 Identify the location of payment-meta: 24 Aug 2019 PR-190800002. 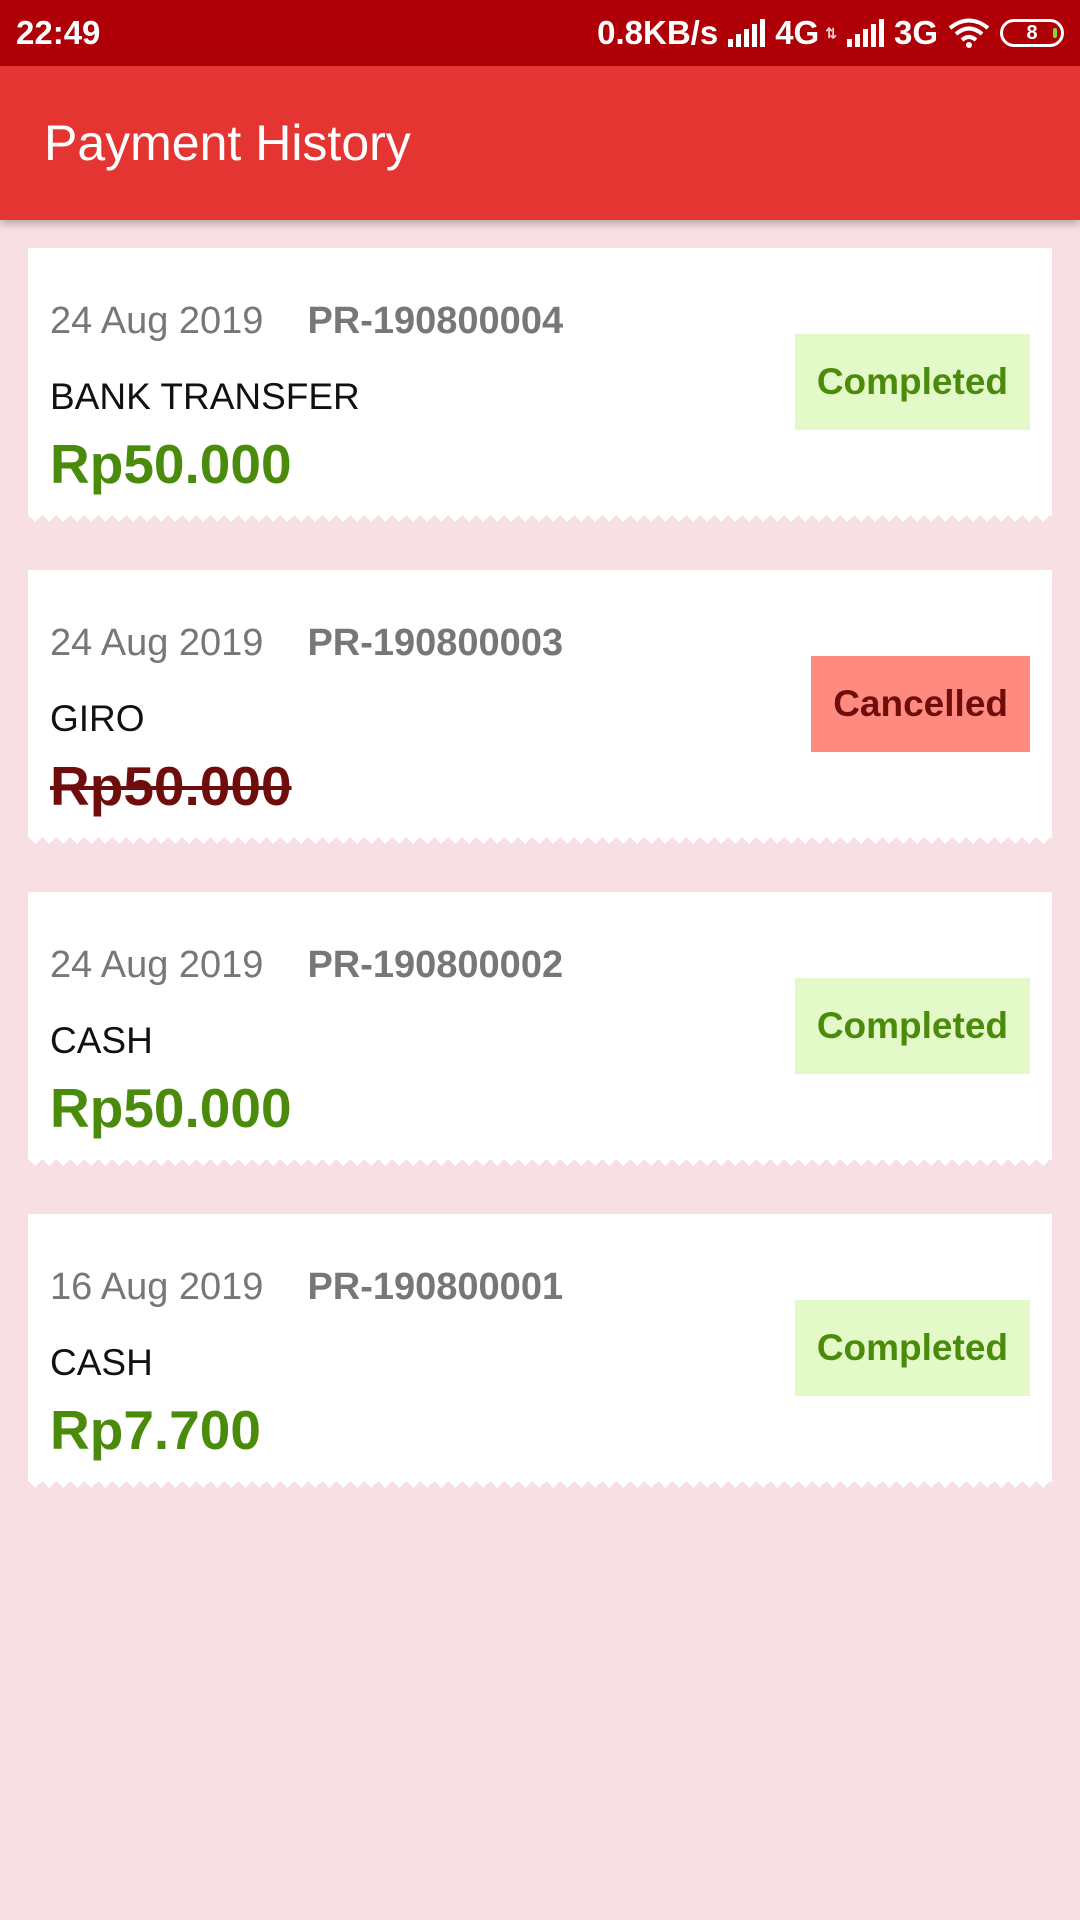
(306, 965).